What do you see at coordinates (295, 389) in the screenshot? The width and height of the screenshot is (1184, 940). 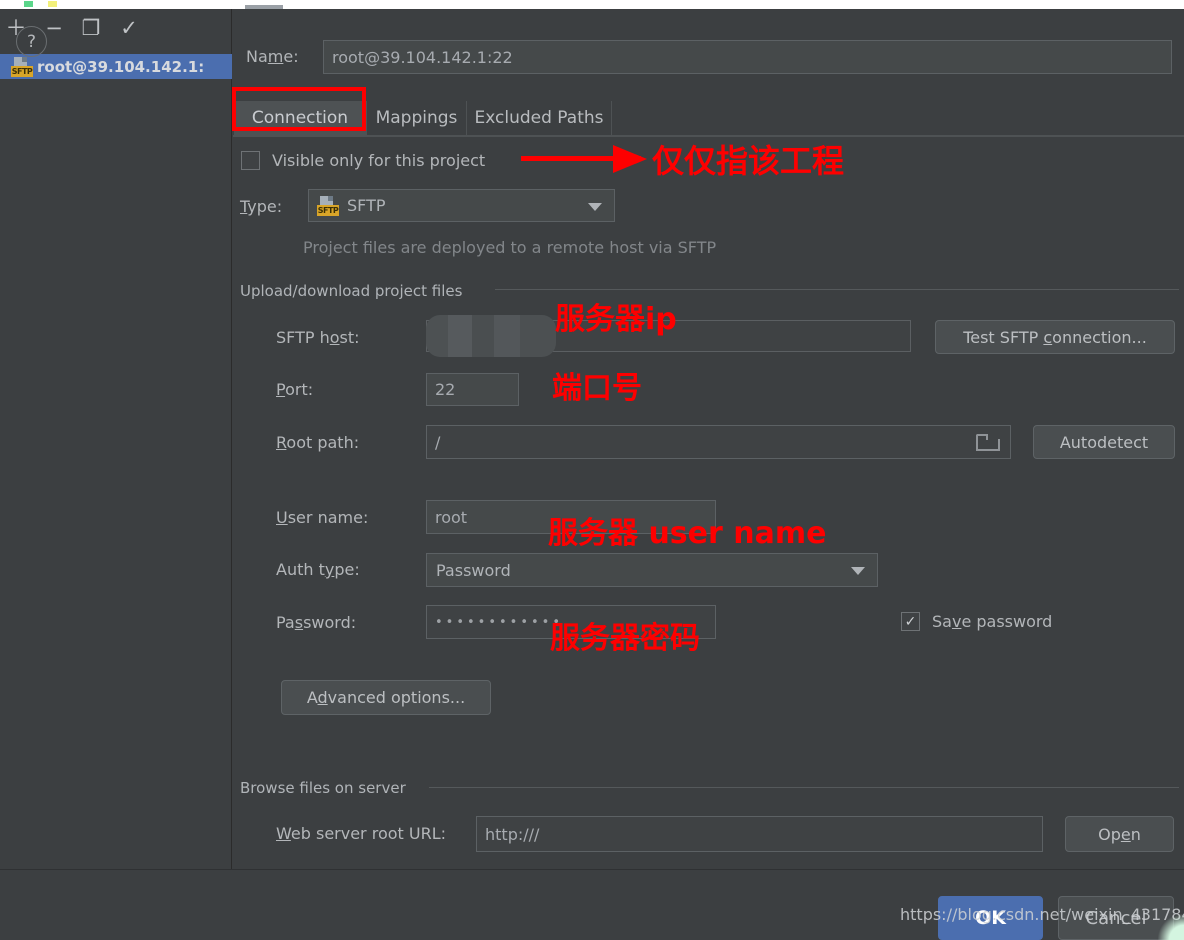 I see `port-label: Port:` at bounding box center [295, 389].